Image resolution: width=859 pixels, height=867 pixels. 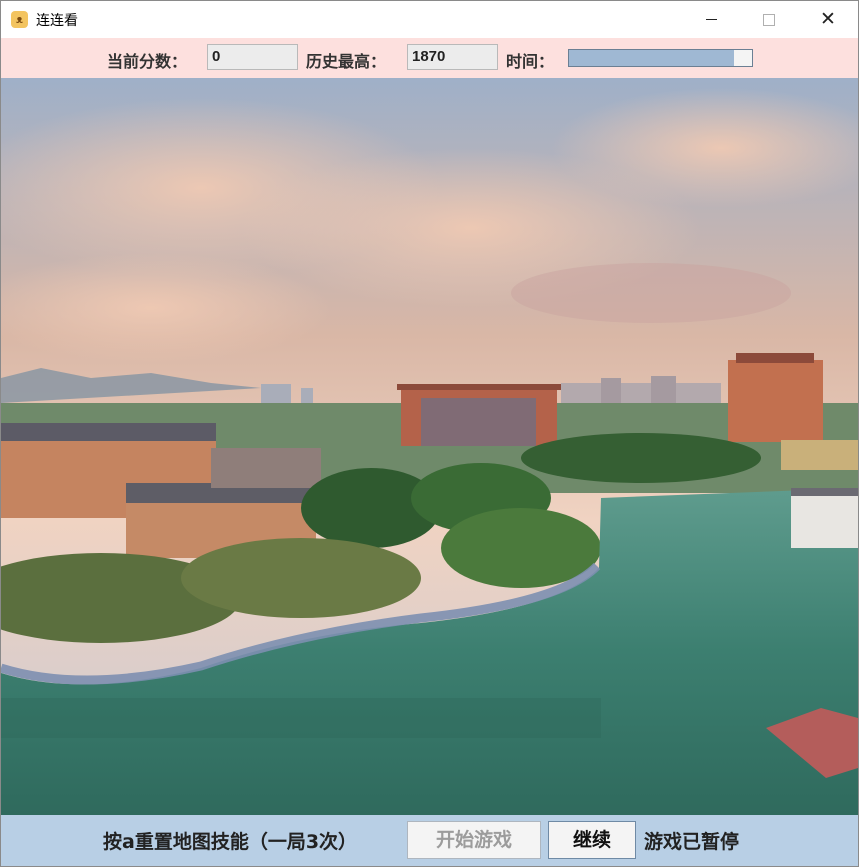 I want to click on time-label: 时间：, so click(x=530, y=61).